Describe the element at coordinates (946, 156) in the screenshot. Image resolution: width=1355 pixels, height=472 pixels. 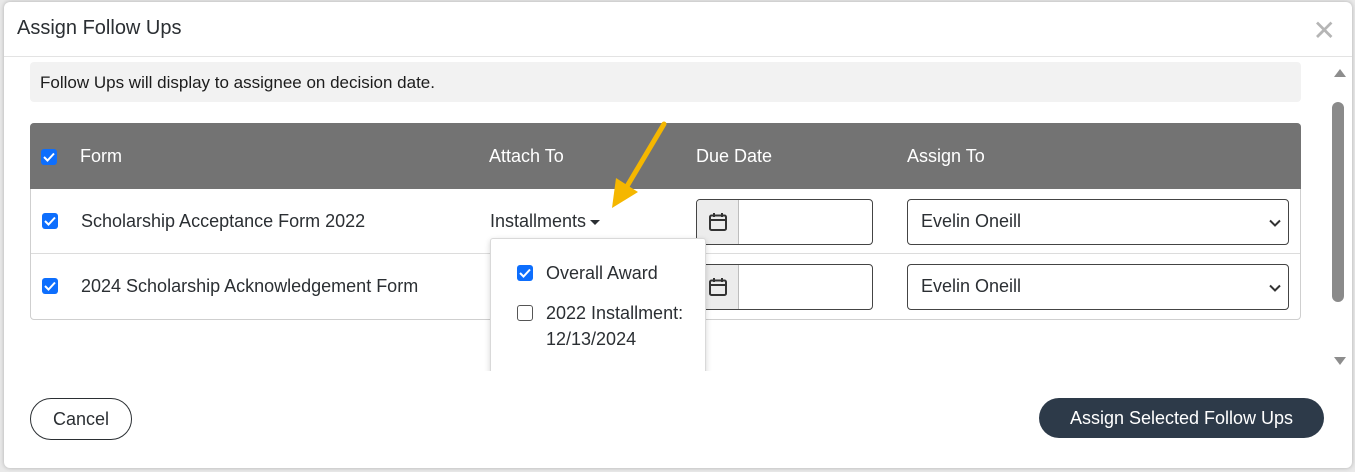
I see `header-assign-to: Assign To` at that location.